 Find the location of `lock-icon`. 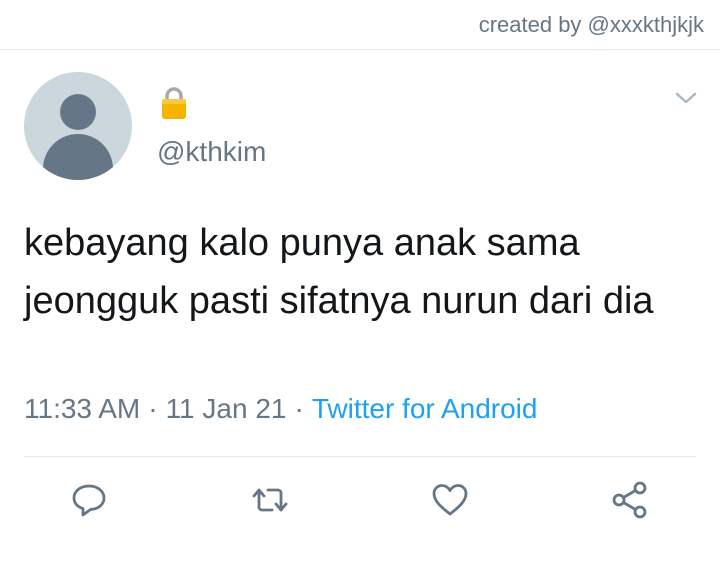

lock-icon is located at coordinates (174, 105).